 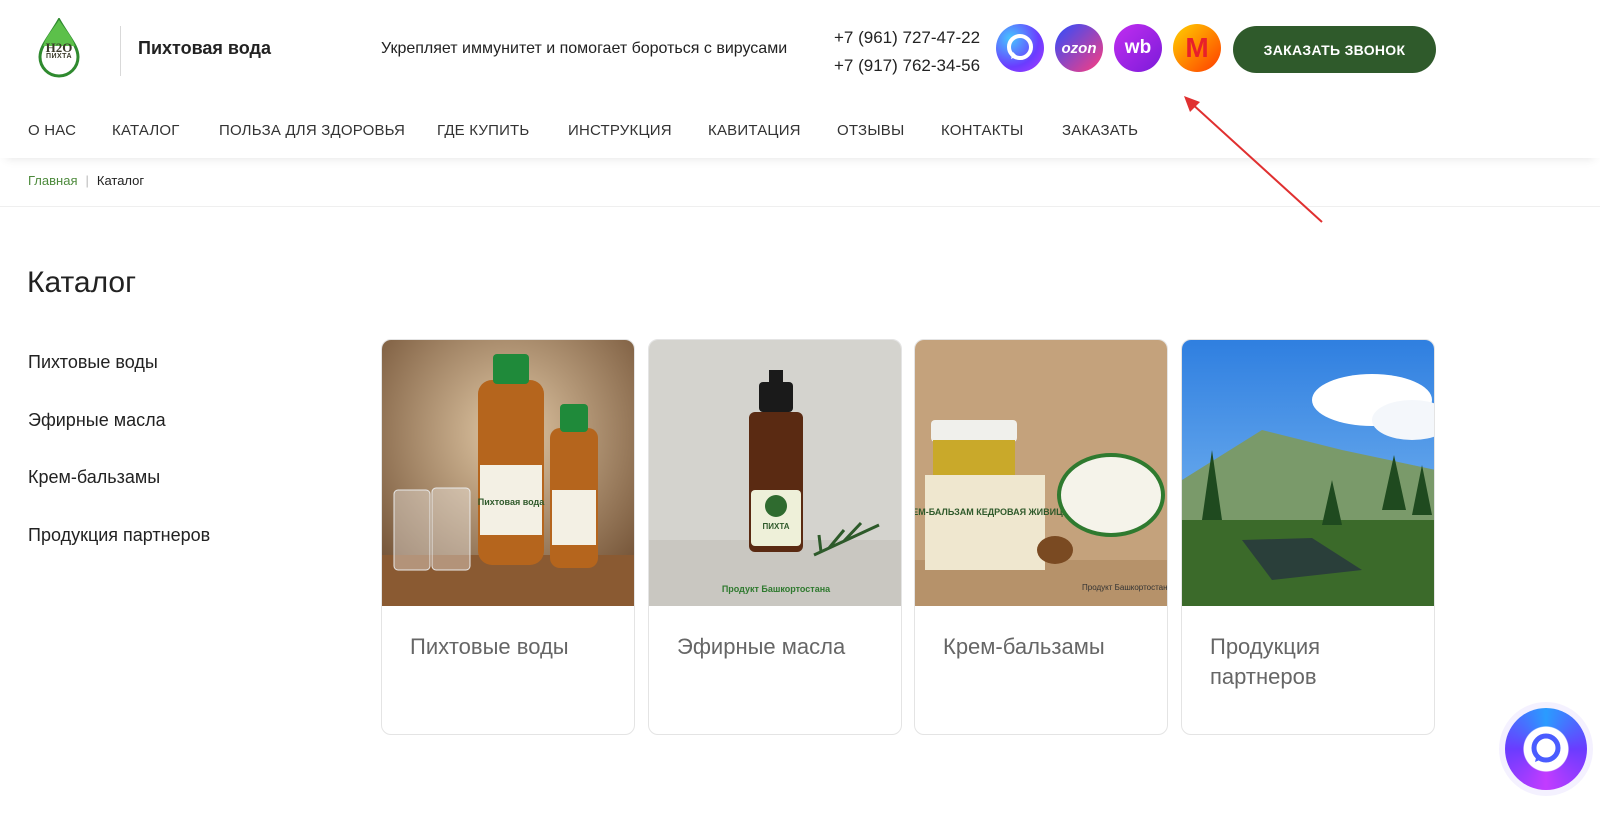 I want to click on card-title: Пихтовые воды, so click(x=515, y=647).